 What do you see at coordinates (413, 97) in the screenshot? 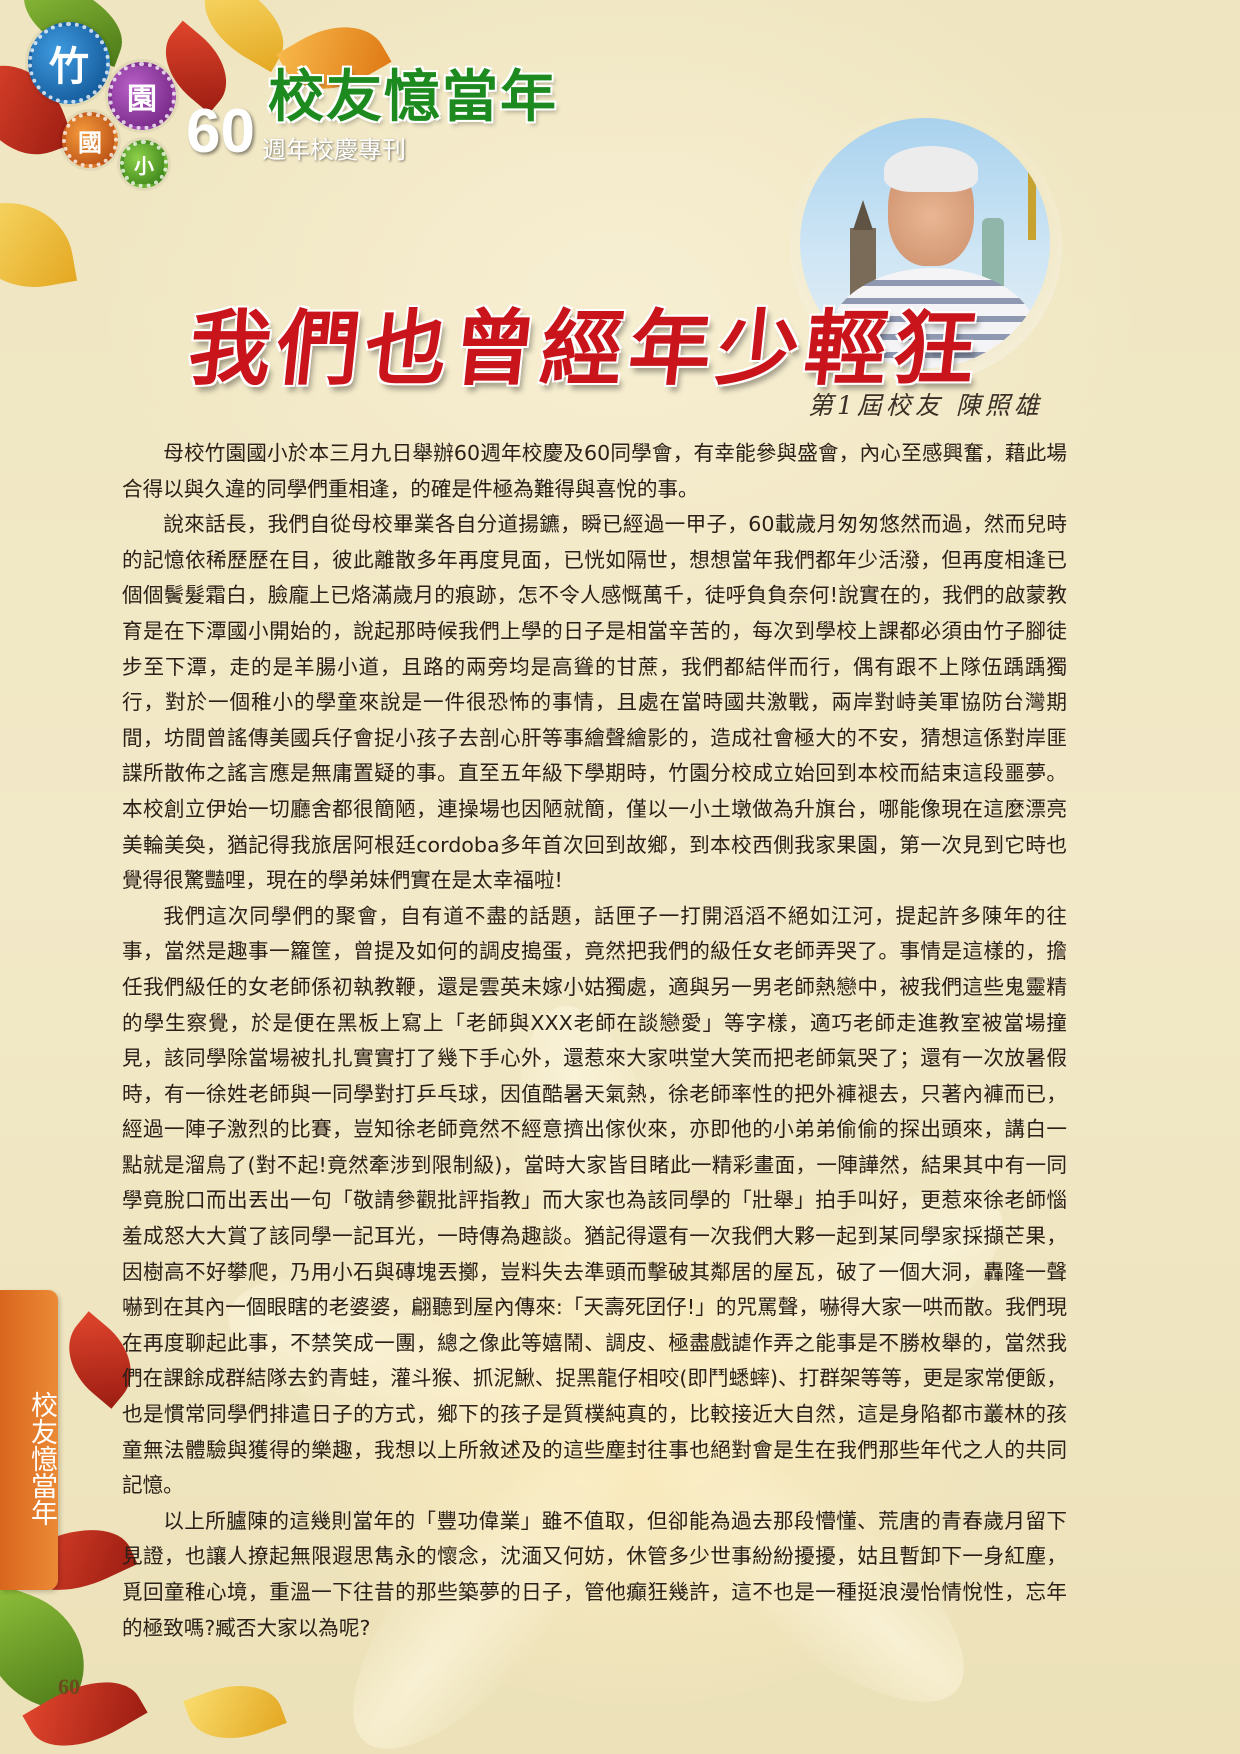
I see `section-title: 校友憶當年` at bounding box center [413, 97].